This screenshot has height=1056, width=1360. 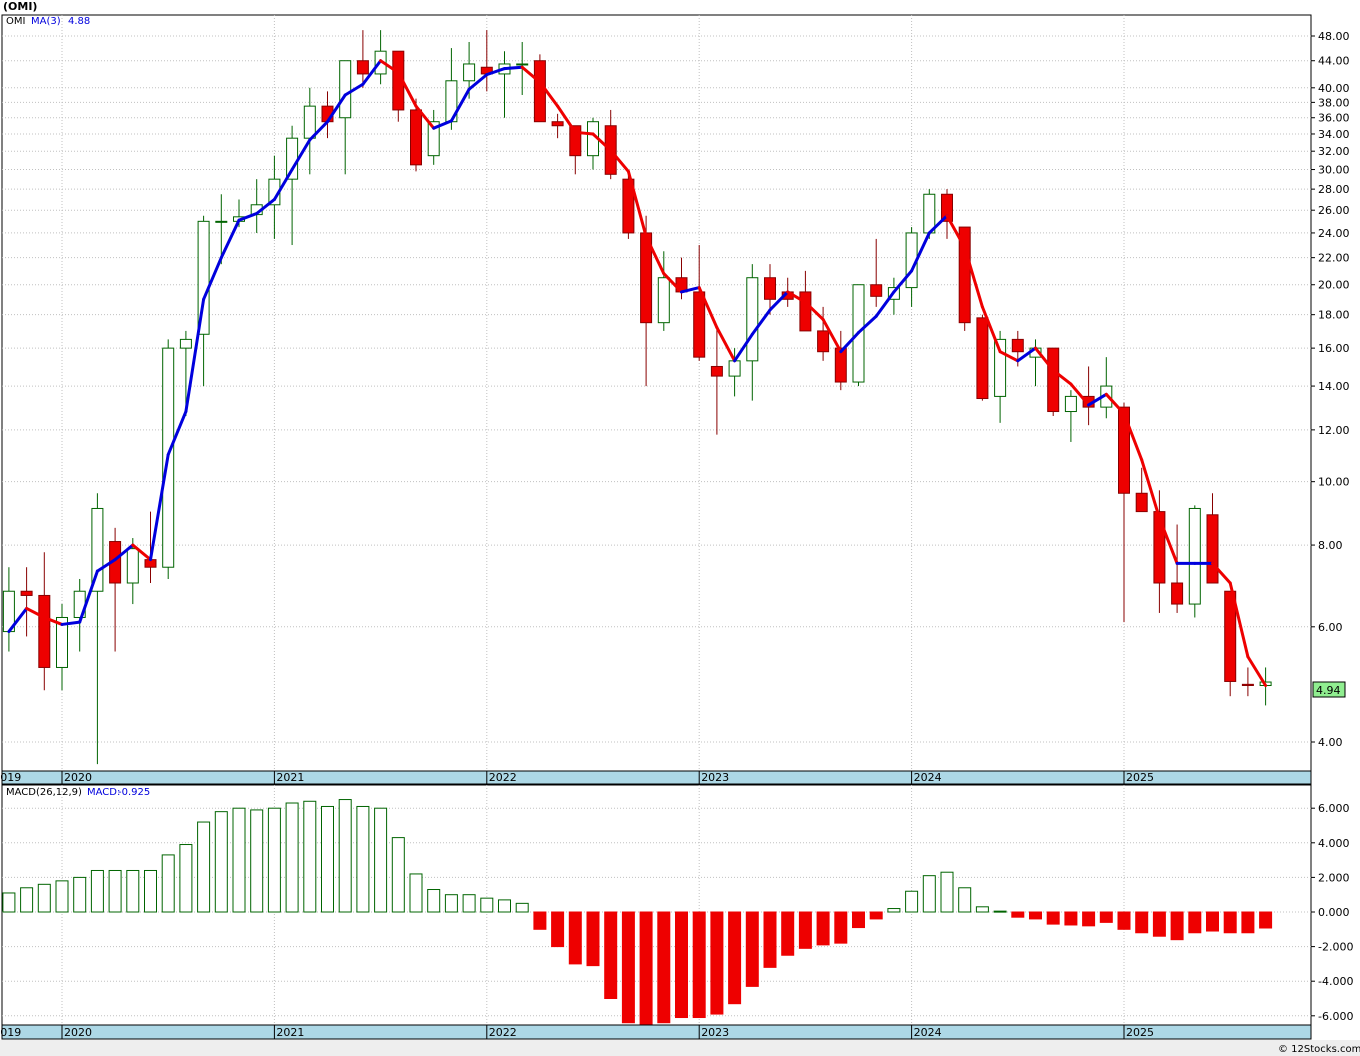 What do you see at coordinates (1334, 348) in the screenshot?
I see `price-tick-label: 16.00` at bounding box center [1334, 348].